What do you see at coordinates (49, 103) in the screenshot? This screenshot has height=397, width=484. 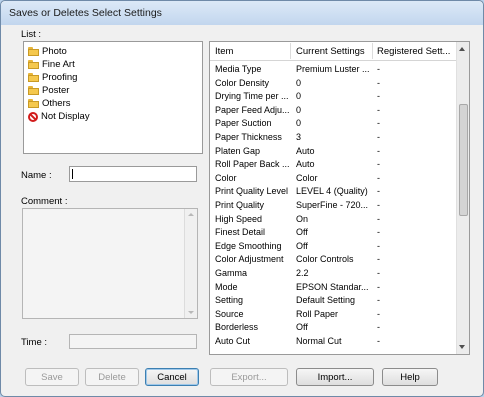 I see `list-item: Others` at bounding box center [49, 103].